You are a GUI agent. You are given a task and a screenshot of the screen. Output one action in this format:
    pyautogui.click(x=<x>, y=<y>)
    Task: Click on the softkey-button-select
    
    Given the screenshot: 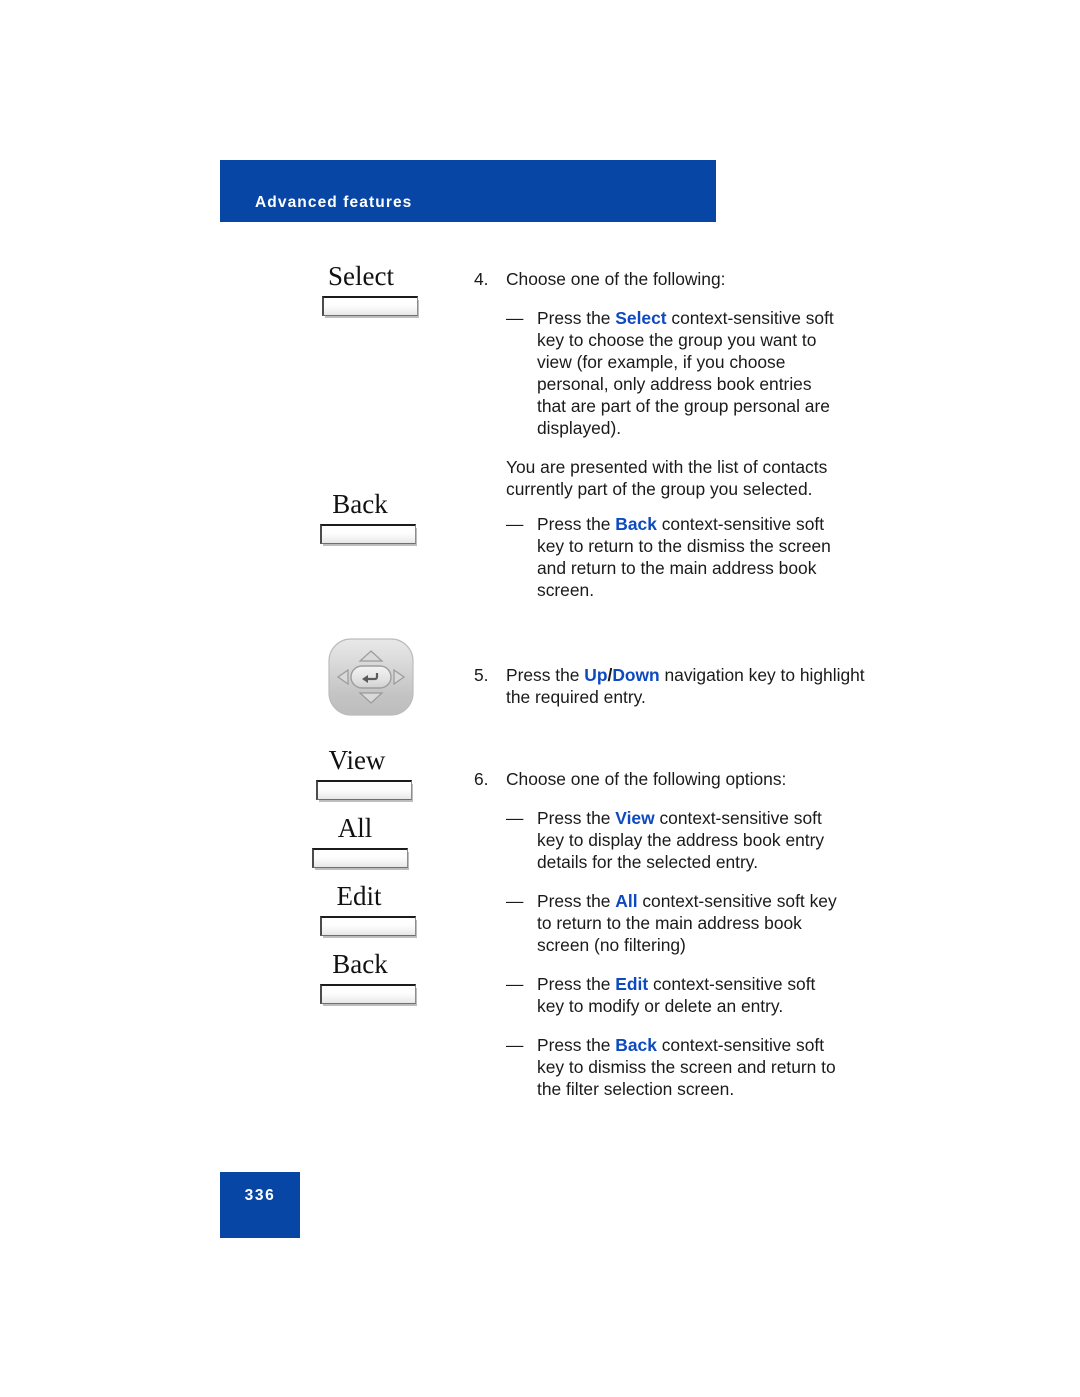 What is the action you would take?
    pyautogui.click(x=370, y=306)
    